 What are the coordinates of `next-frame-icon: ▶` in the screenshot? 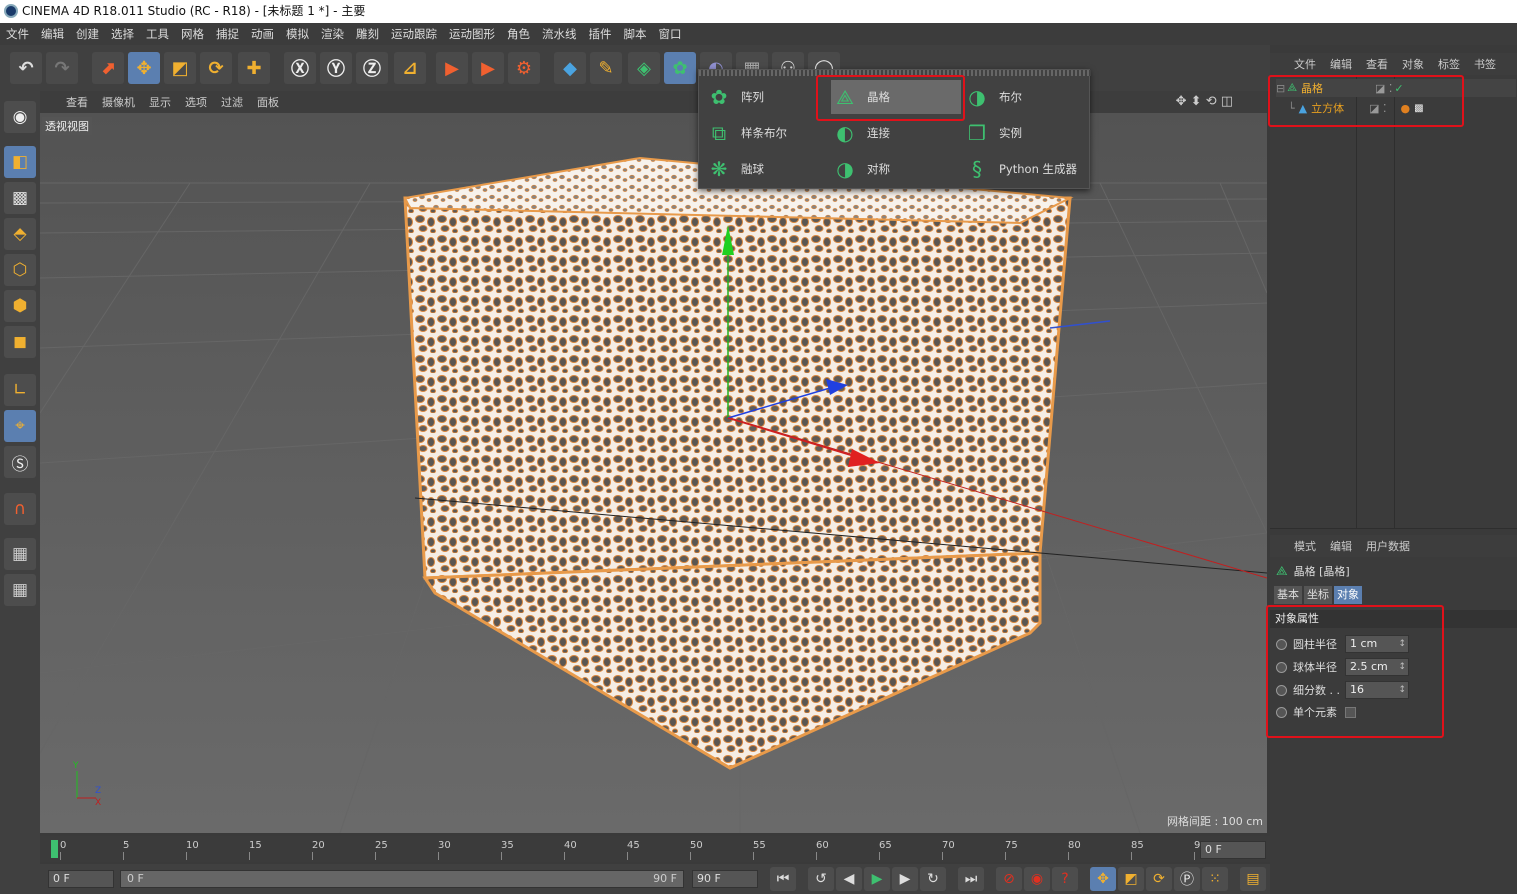 It's located at (905, 879).